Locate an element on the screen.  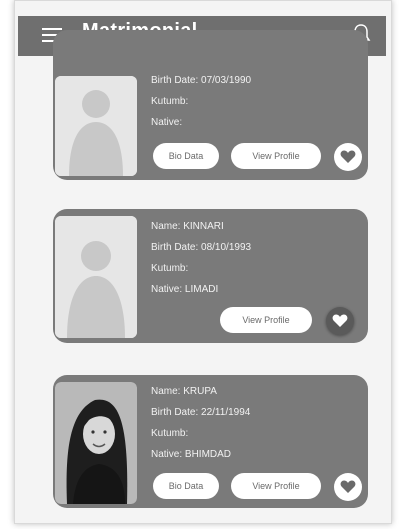
profile-portrait is located at coordinates (96, 443).